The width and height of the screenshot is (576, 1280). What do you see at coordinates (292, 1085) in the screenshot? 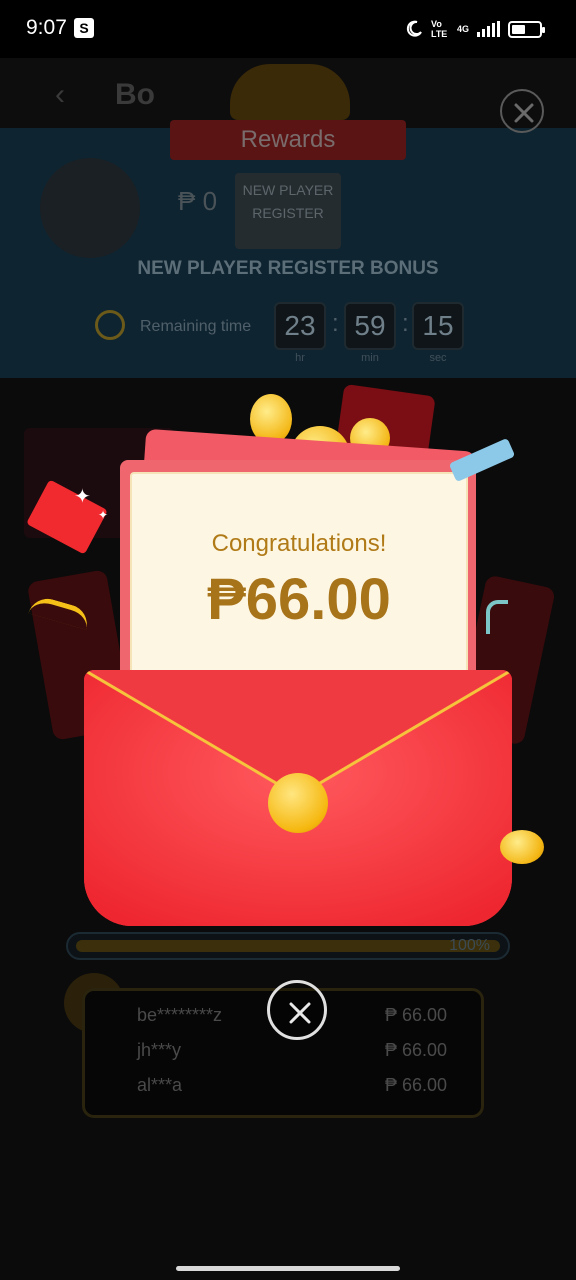
I see `list-item: al***a ₱ 66.00` at bounding box center [292, 1085].